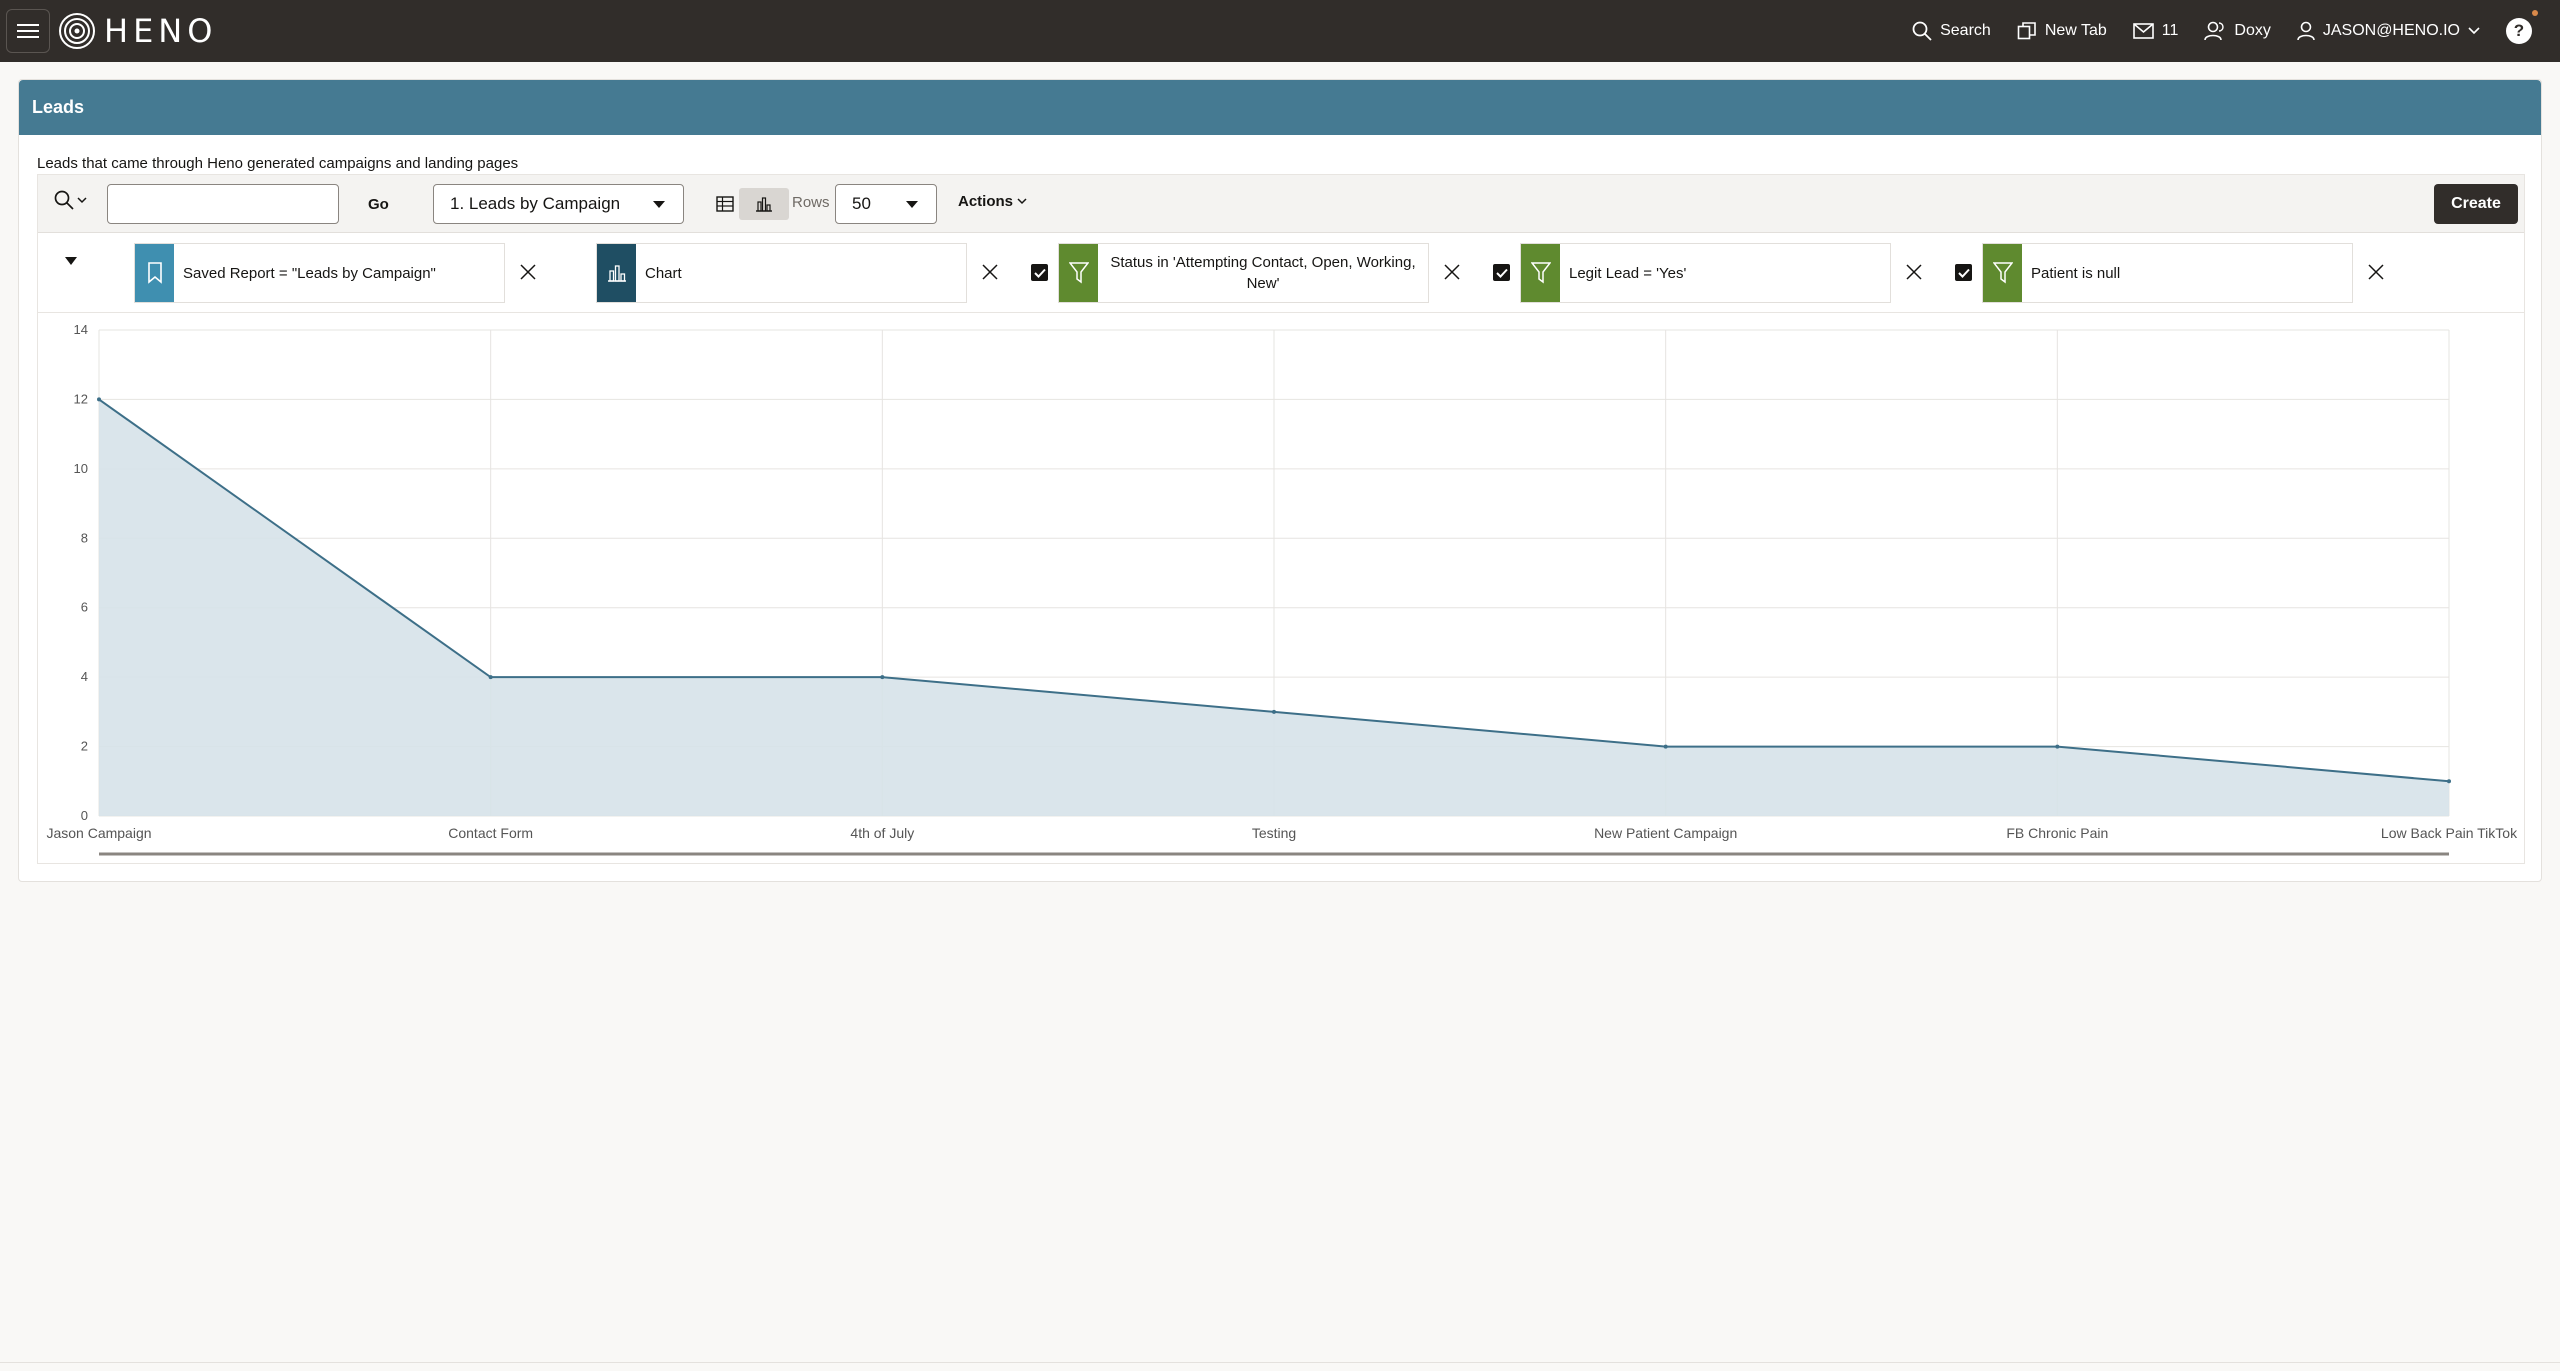  Describe the element at coordinates (1965, 30) in the screenshot. I see `search-label: Search` at that location.